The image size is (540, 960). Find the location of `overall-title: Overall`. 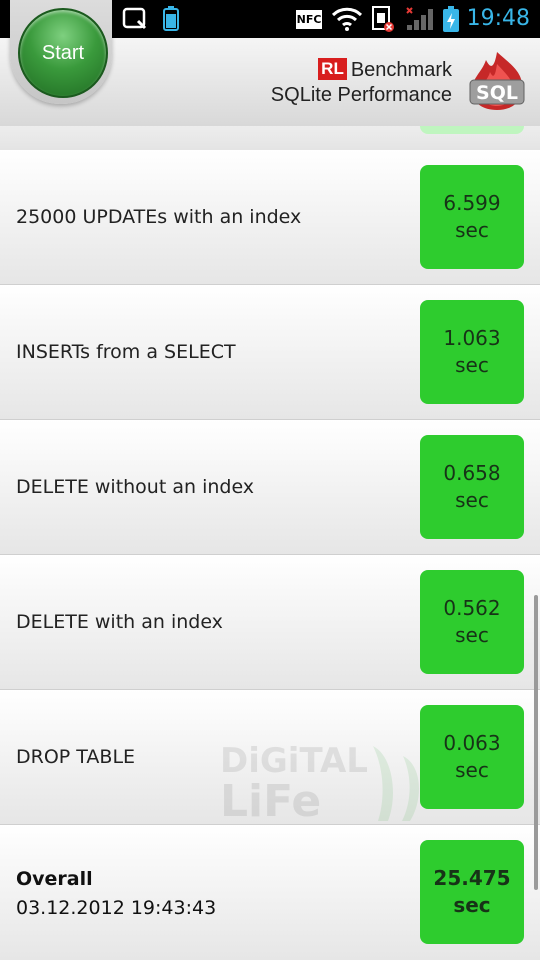

overall-title: Overall is located at coordinates (54, 879).